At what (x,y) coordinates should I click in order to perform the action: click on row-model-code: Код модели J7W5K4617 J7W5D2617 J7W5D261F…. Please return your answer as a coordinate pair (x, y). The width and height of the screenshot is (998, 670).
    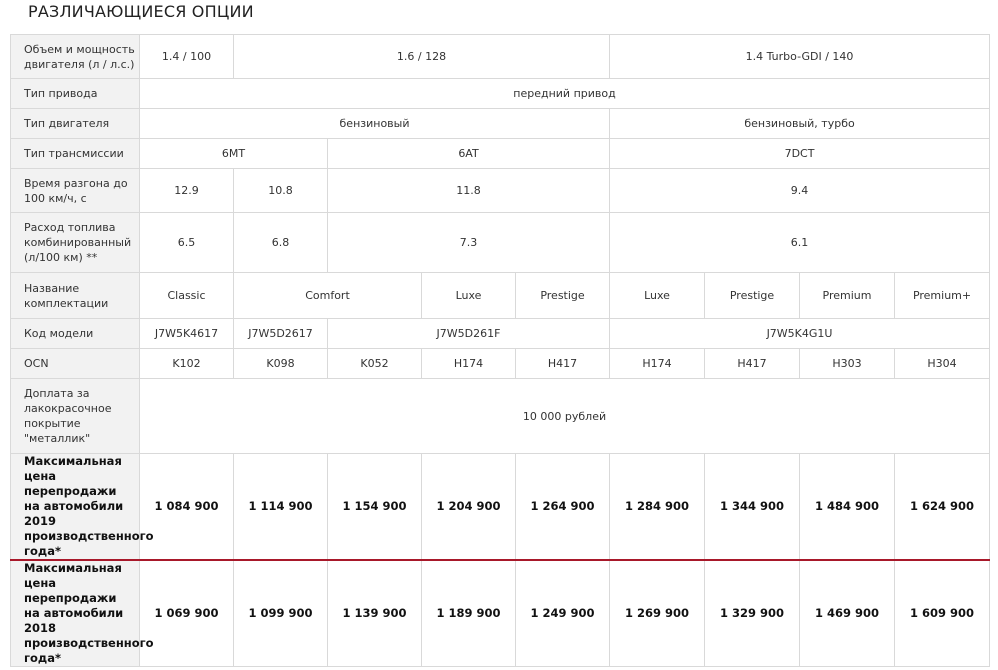
    Looking at the image, I should click on (500, 333).